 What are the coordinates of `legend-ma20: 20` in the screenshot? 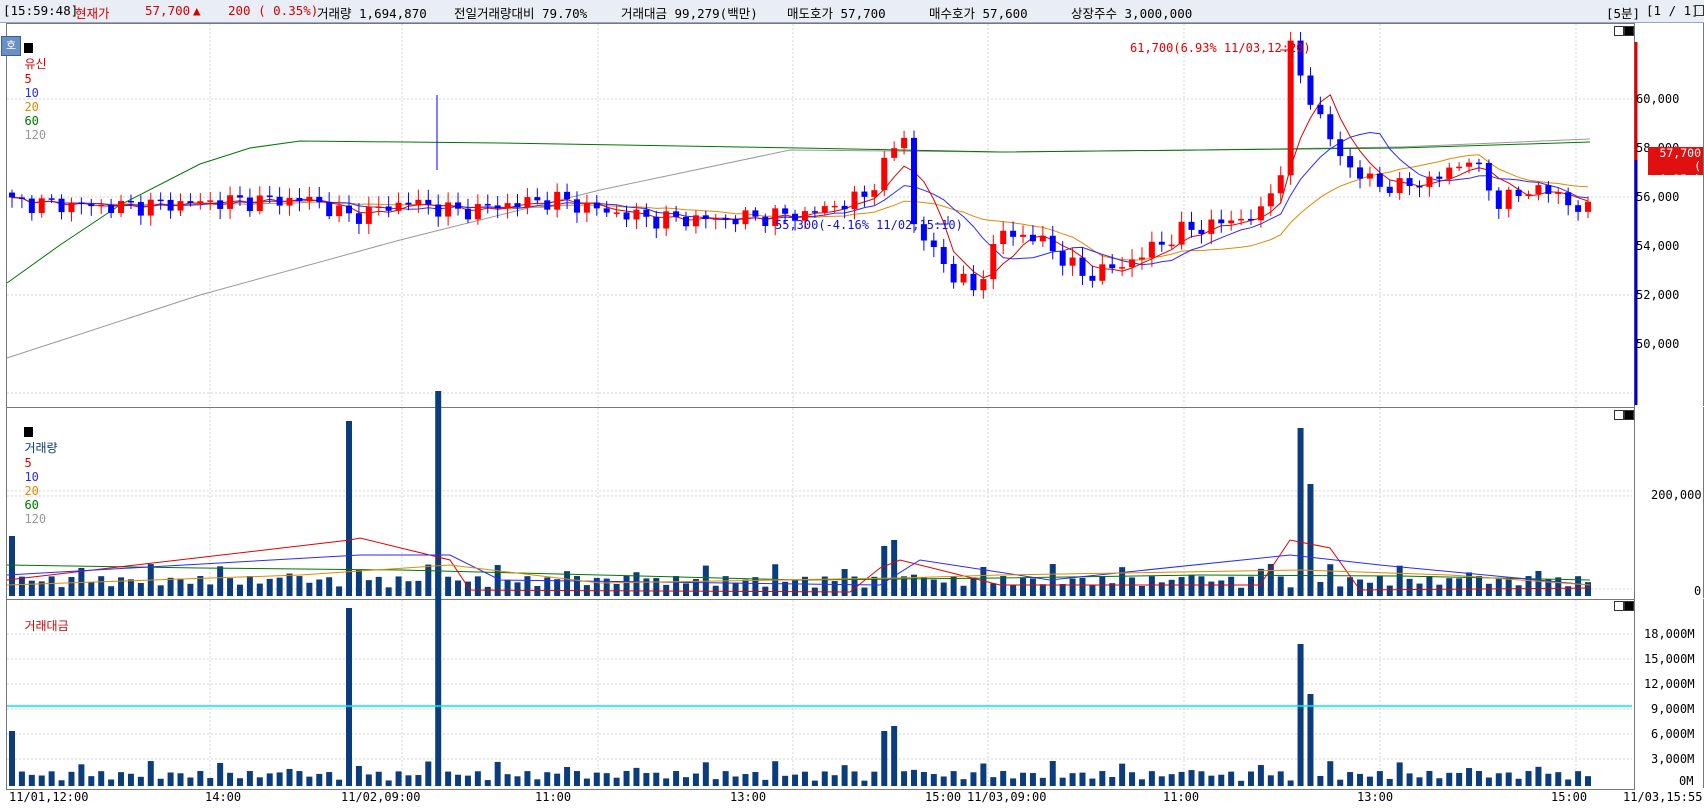 It's located at (31, 491).